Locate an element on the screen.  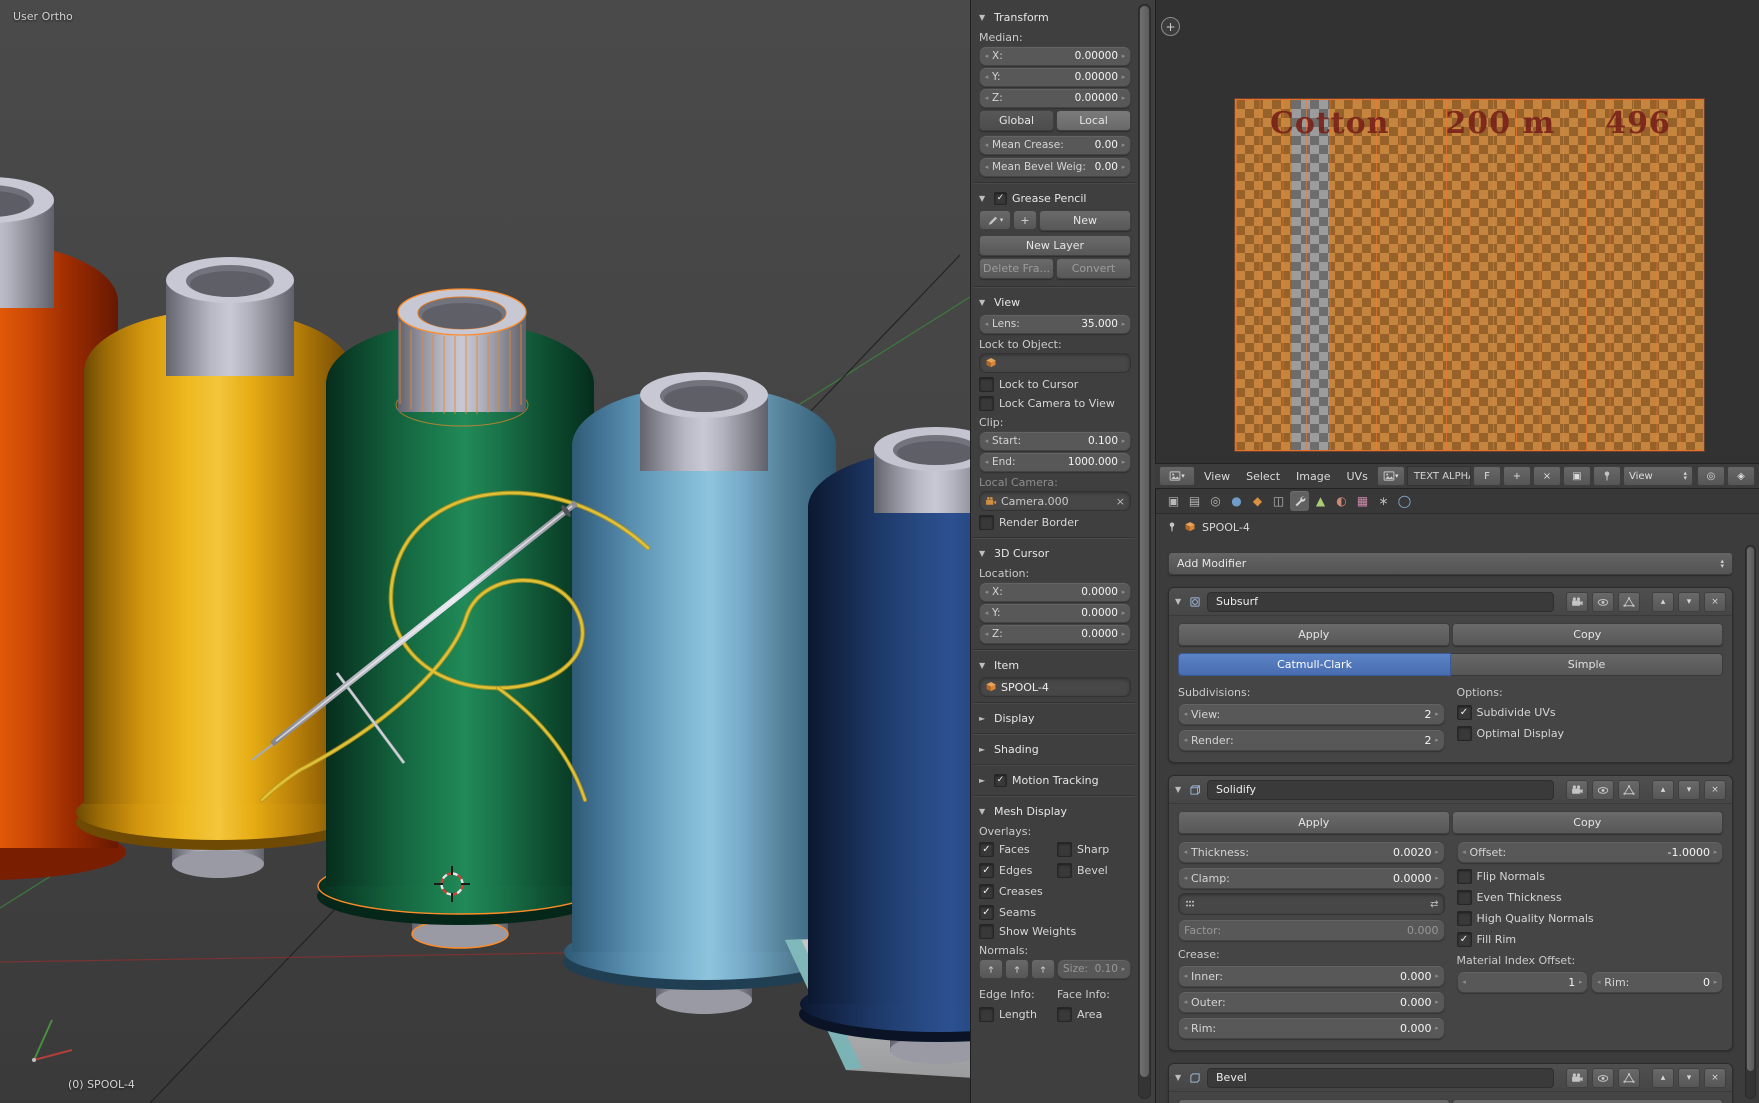
sidebar-scrollbar is located at coordinates (1144, 551).